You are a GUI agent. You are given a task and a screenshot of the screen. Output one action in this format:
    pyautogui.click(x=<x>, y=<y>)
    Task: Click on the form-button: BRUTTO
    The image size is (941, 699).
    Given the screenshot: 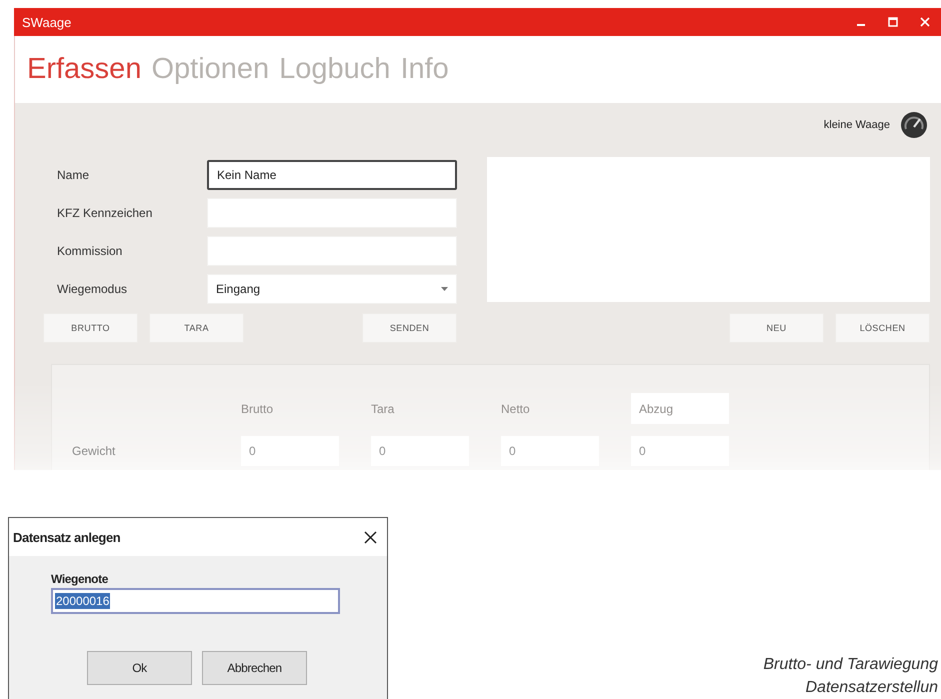 What is the action you would take?
    pyautogui.click(x=90, y=328)
    